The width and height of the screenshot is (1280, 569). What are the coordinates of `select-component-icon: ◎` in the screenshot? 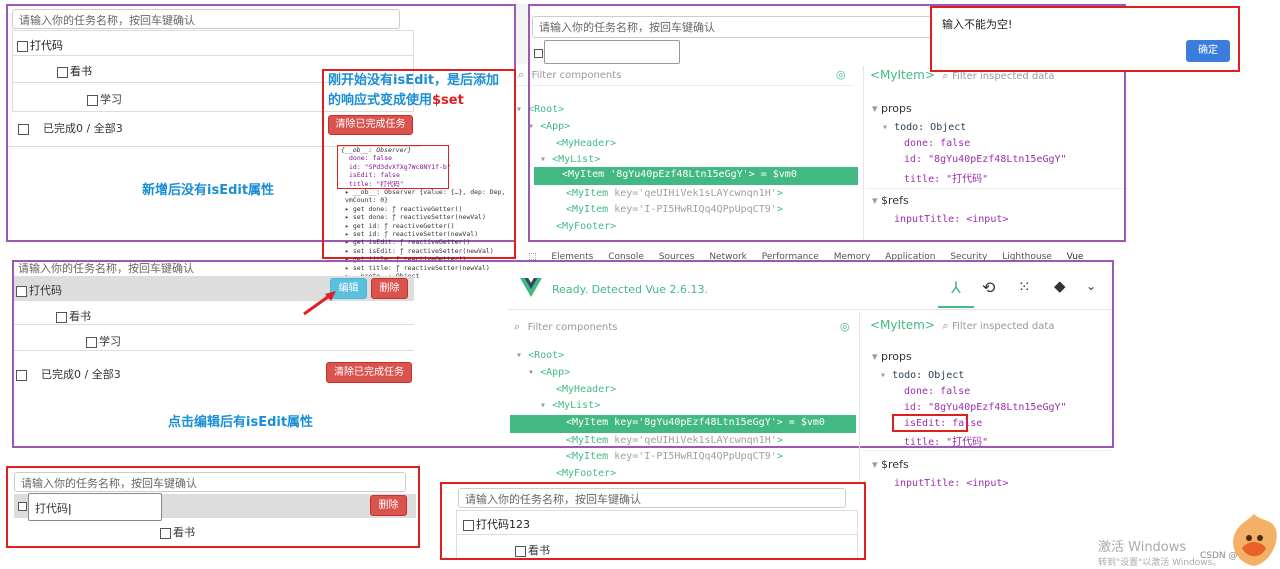 It's located at (845, 326).